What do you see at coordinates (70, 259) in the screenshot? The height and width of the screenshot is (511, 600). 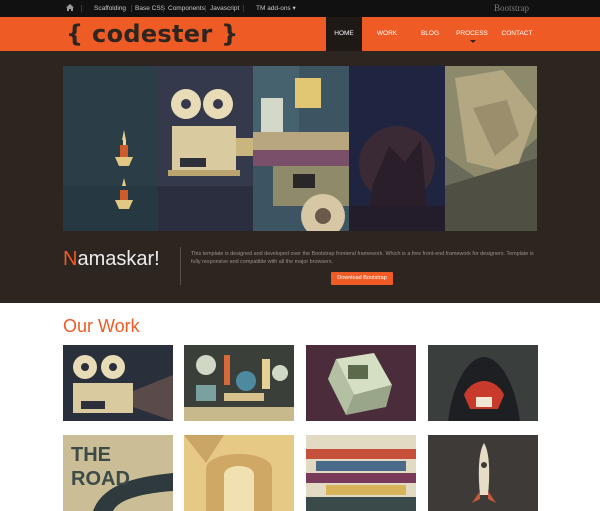 I see `greeting-initial: N` at bounding box center [70, 259].